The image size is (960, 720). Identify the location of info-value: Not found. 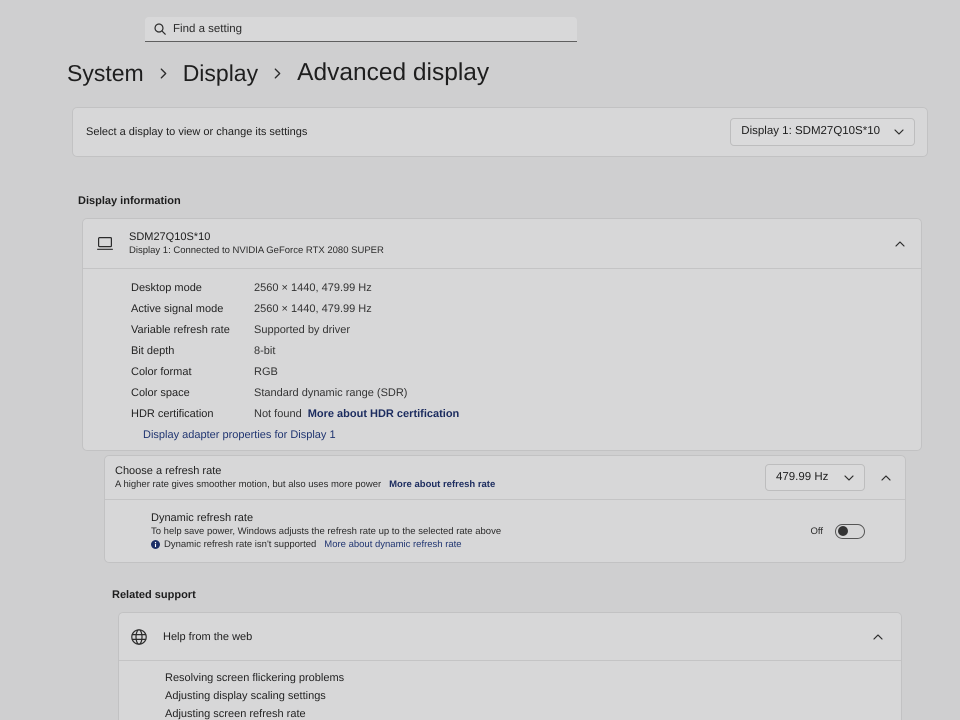
(278, 414).